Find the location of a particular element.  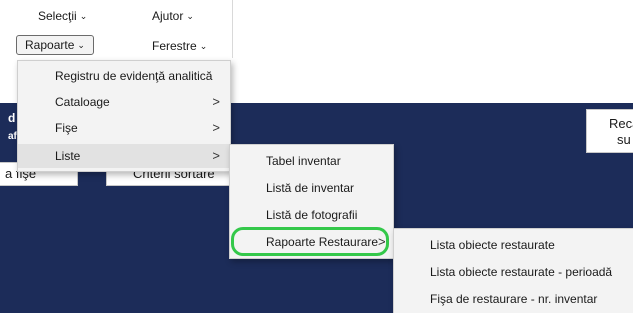

menu-item-label: Lista obiecte restaurate is located at coordinates (492, 245).